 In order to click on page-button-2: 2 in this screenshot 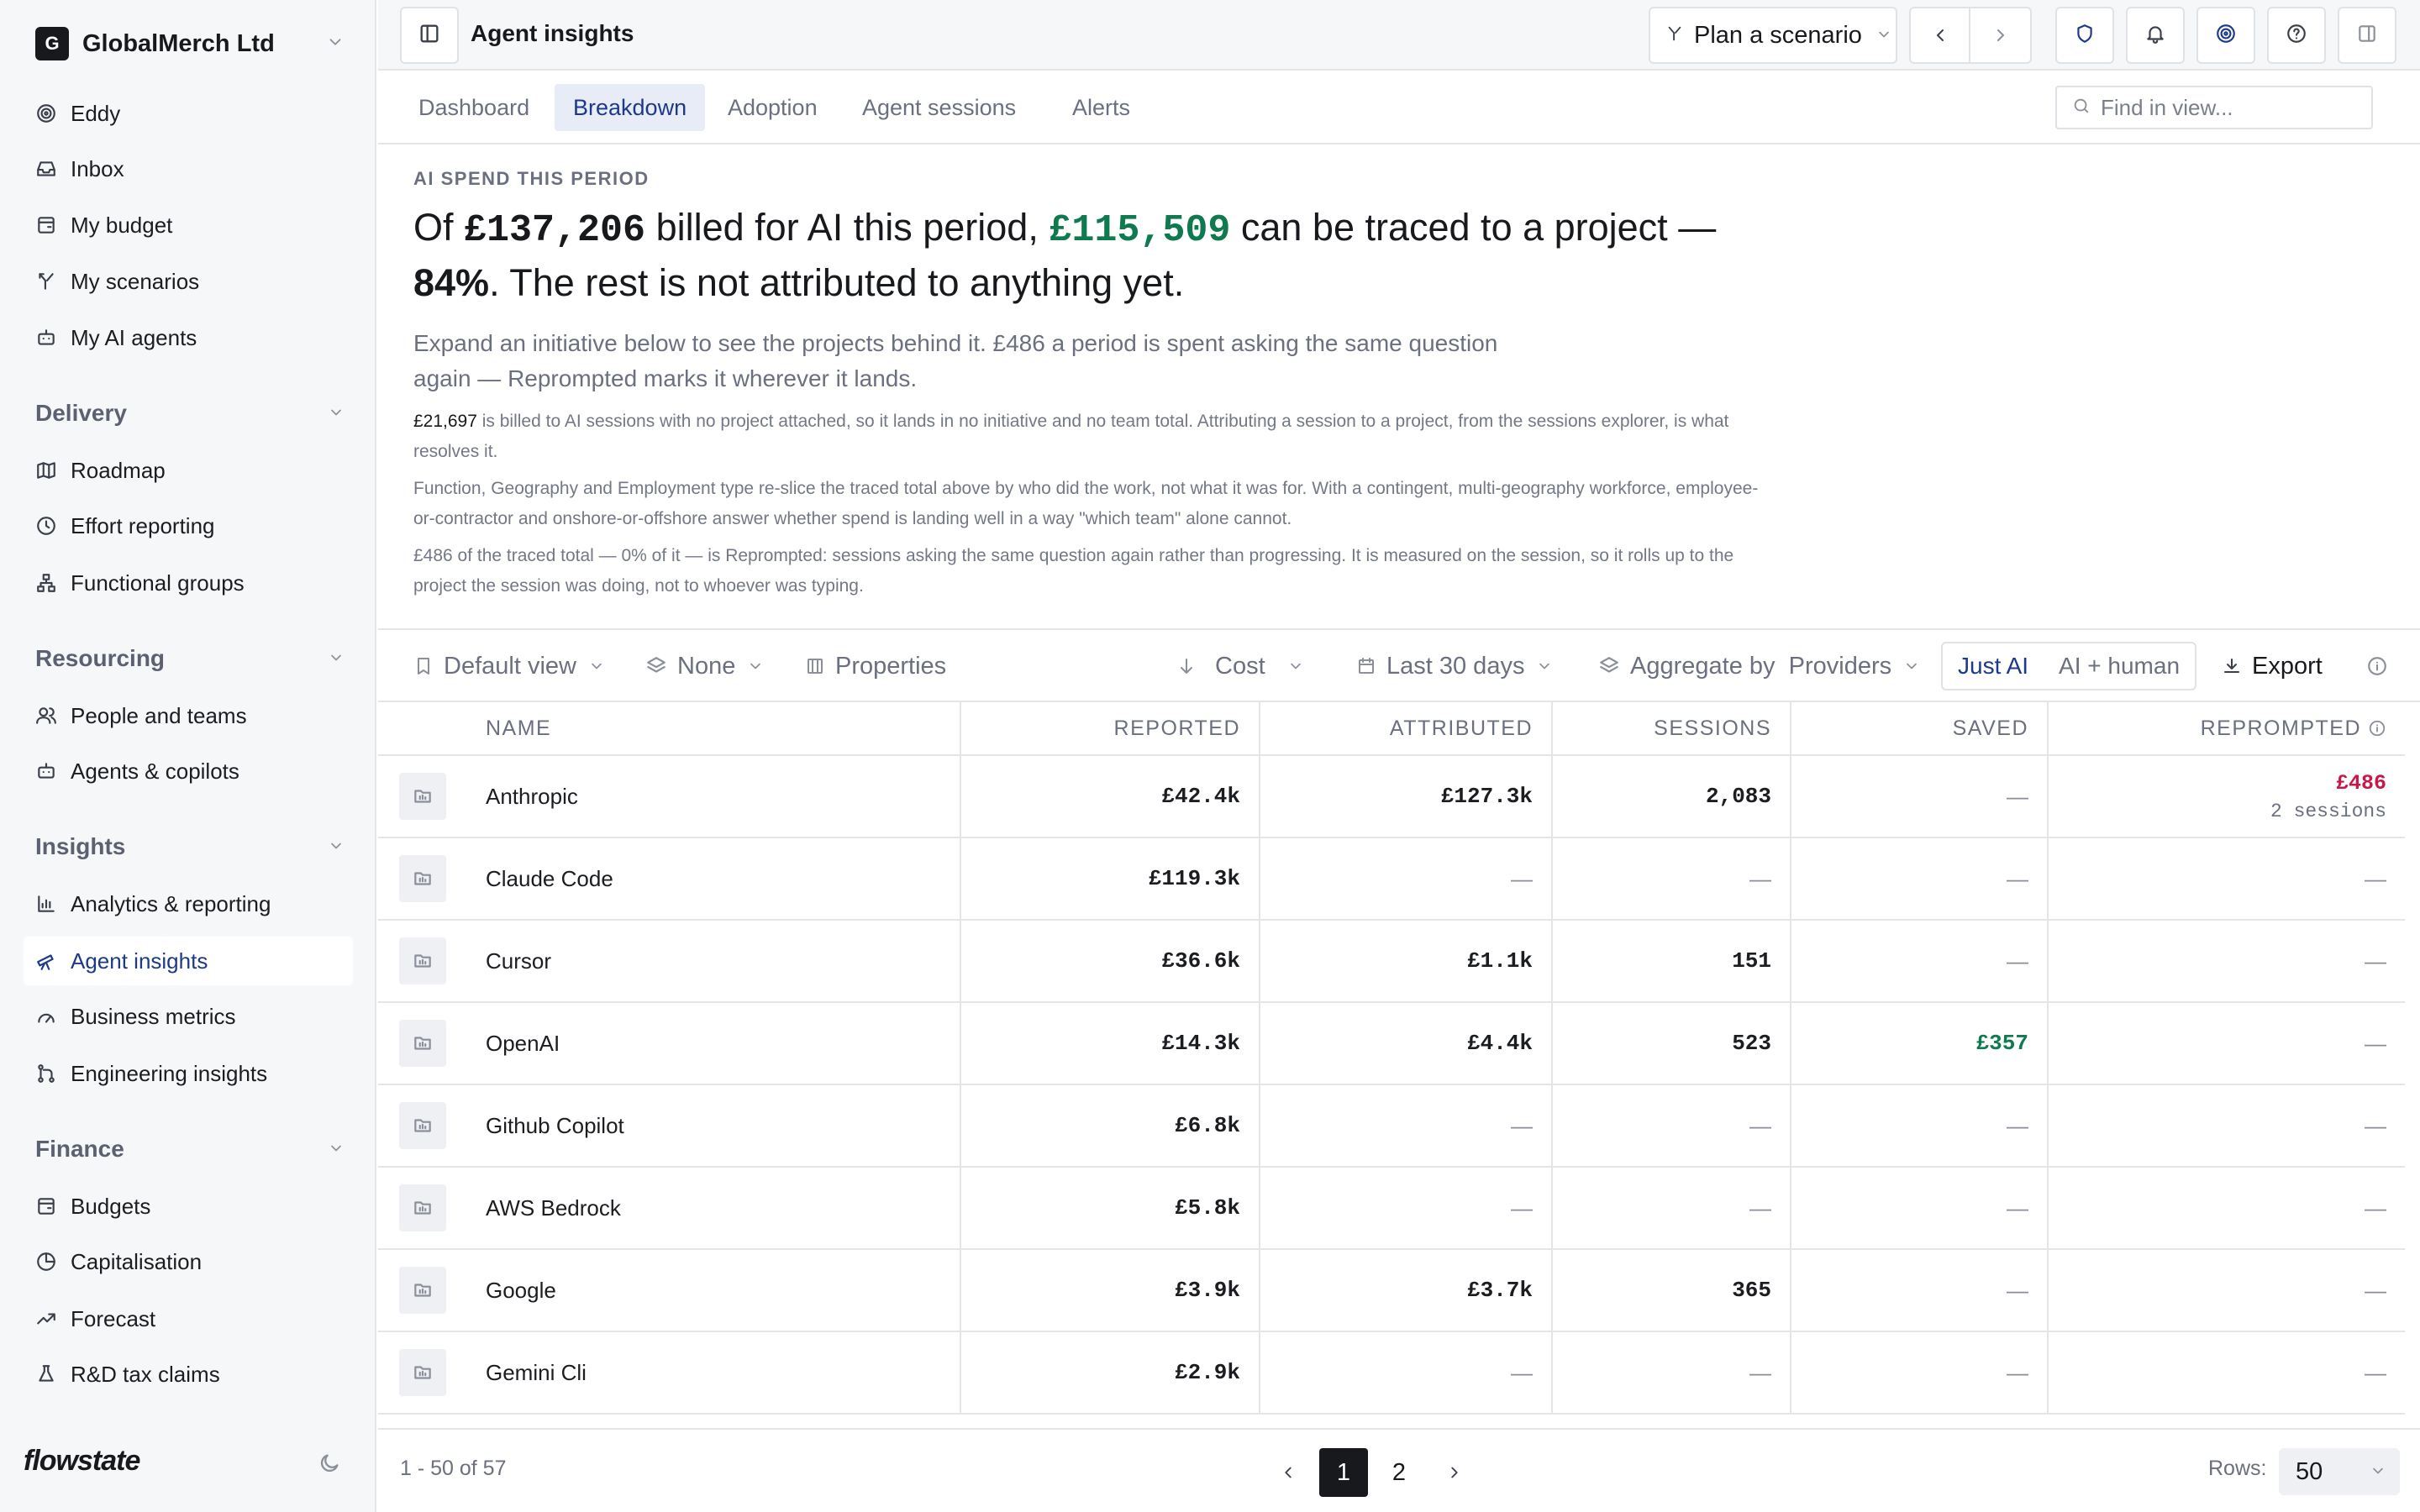, I will do `click(1399, 1472)`.